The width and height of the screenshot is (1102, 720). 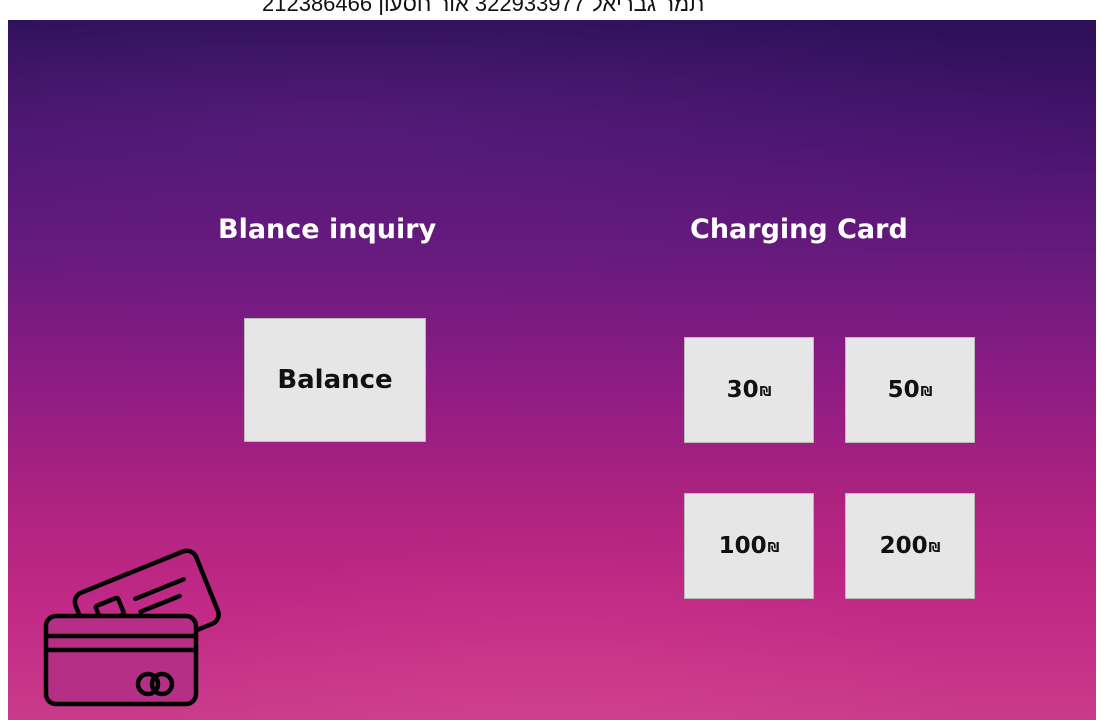 I want to click on author-caption: תמר גבריאל 322933977 אור חסעון 212386466, so click(x=483, y=8).